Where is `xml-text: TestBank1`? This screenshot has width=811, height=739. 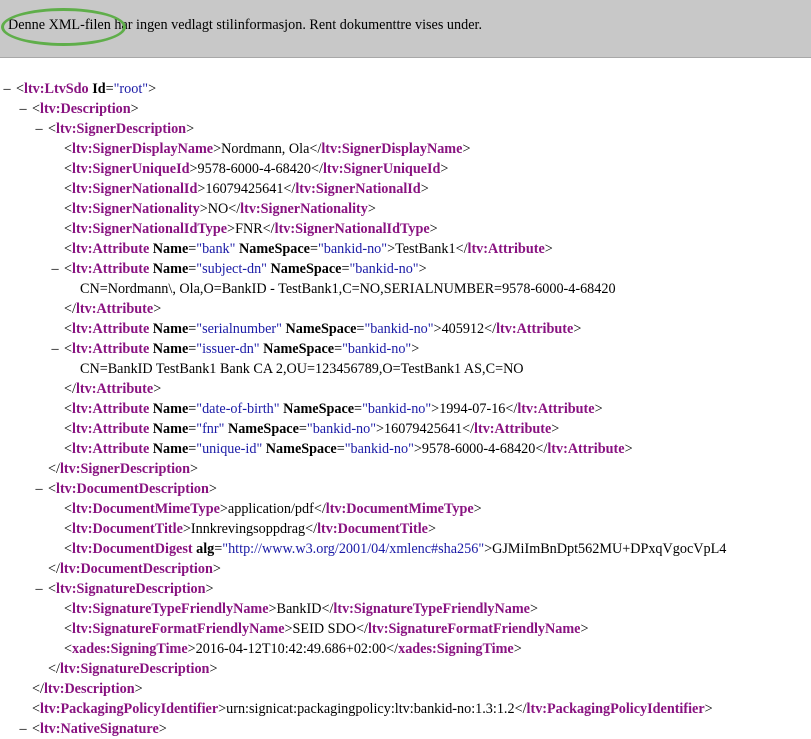 xml-text: TestBank1 is located at coordinates (425, 249).